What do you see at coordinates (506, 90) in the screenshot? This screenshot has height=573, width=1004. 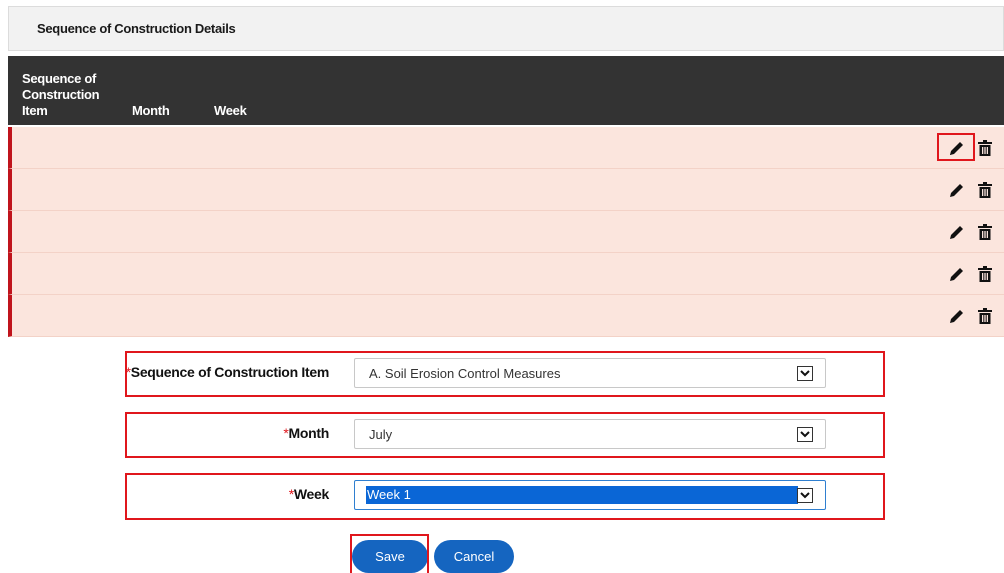 I see `grid-header: Sequence of Construction Item Month Week` at bounding box center [506, 90].